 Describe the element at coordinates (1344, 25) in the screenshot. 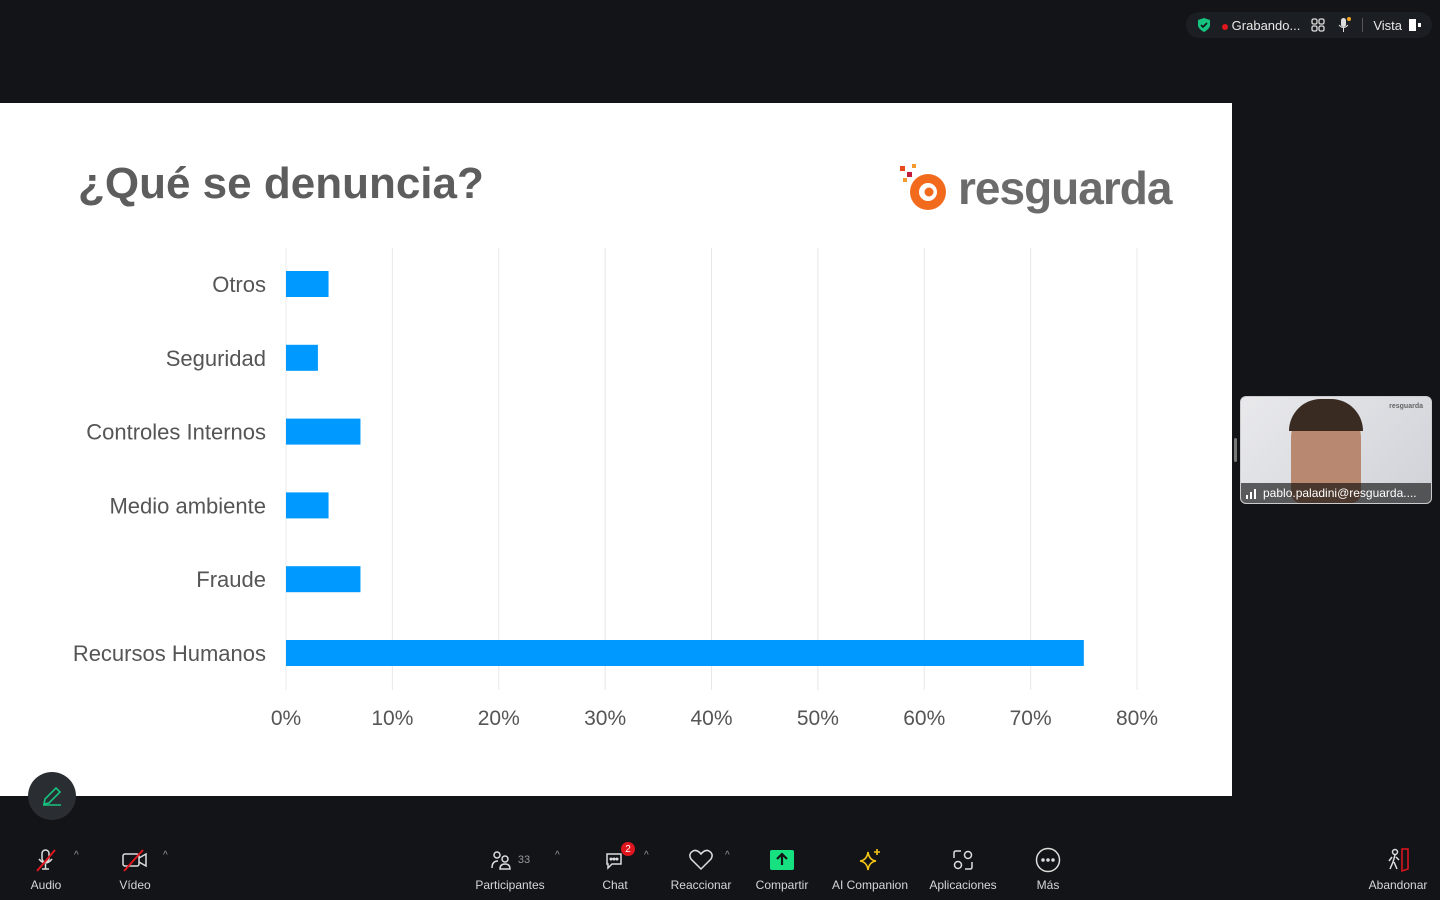

I see `microphone-icon` at that location.